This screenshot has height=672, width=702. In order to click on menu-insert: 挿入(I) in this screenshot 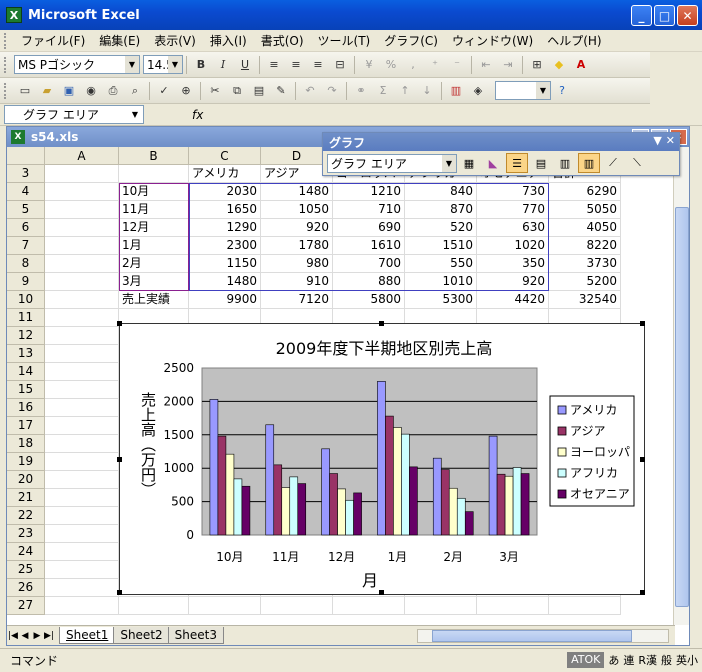, I will do `click(228, 40)`.